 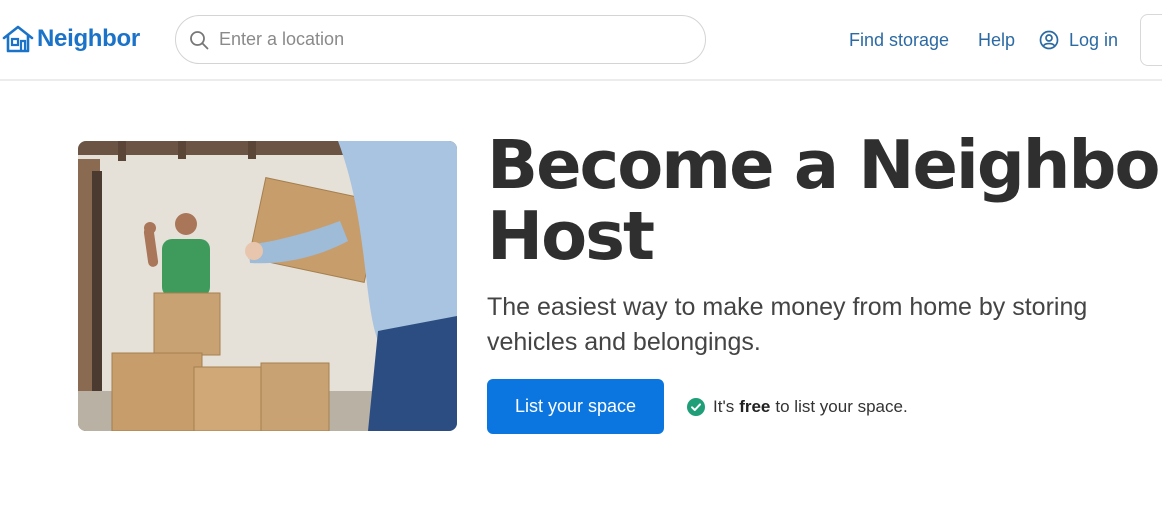 What do you see at coordinates (88, 38) in the screenshot?
I see `logo-text: Neighbor` at bounding box center [88, 38].